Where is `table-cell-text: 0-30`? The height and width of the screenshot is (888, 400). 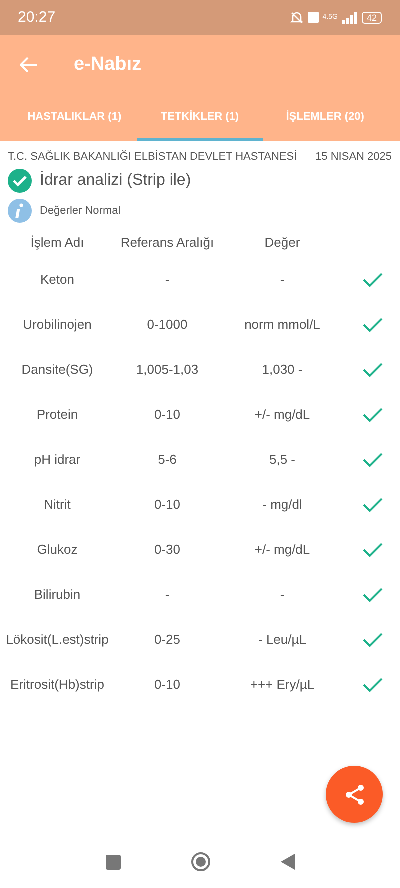 table-cell-text: 0-30 is located at coordinates (167, 549).